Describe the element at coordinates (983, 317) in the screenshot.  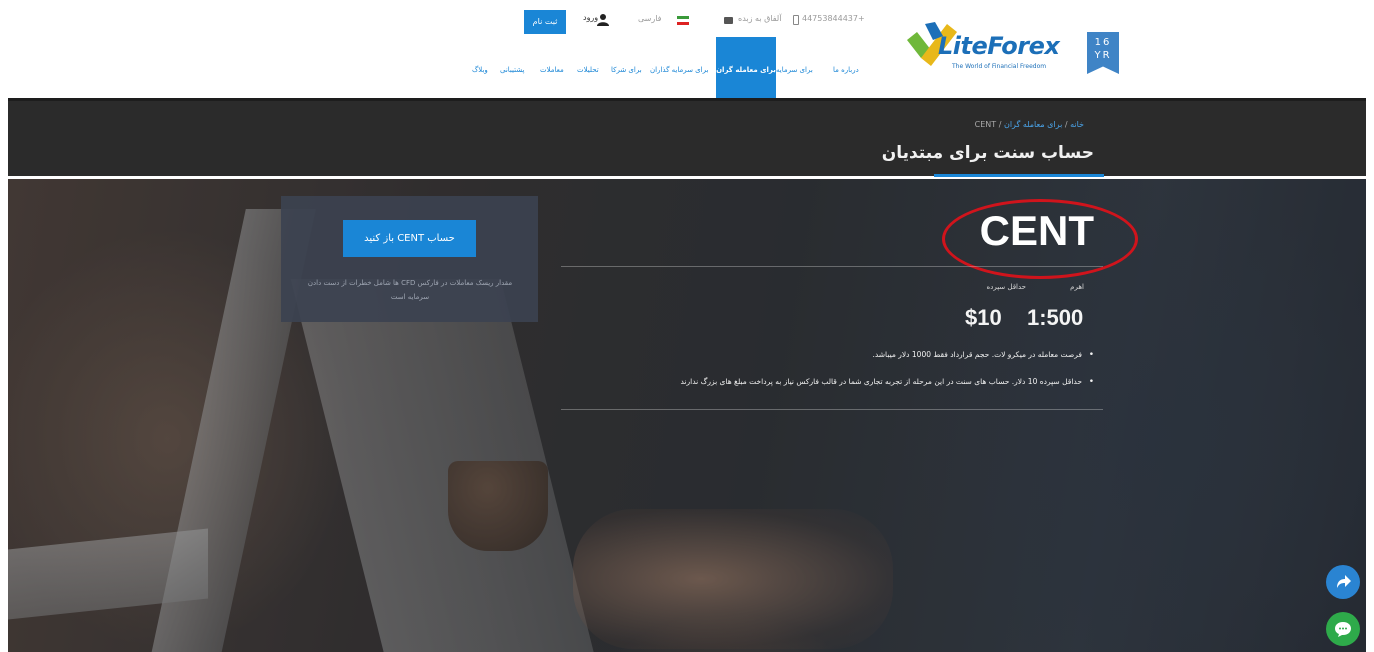
I see `min-deposit-value: $10` at that location.